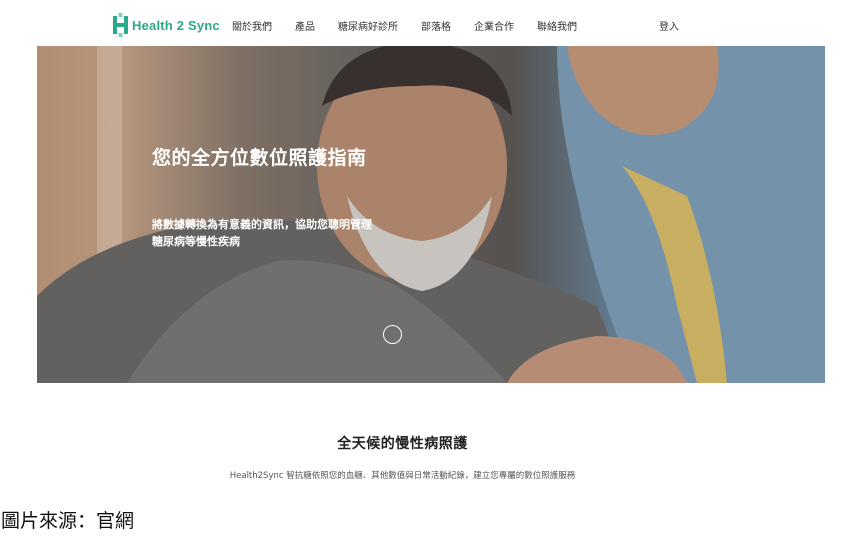 This screenshot has height=550, width=865. I want to click on nav-item-enterprise: 企業合作, so click(494, 25).